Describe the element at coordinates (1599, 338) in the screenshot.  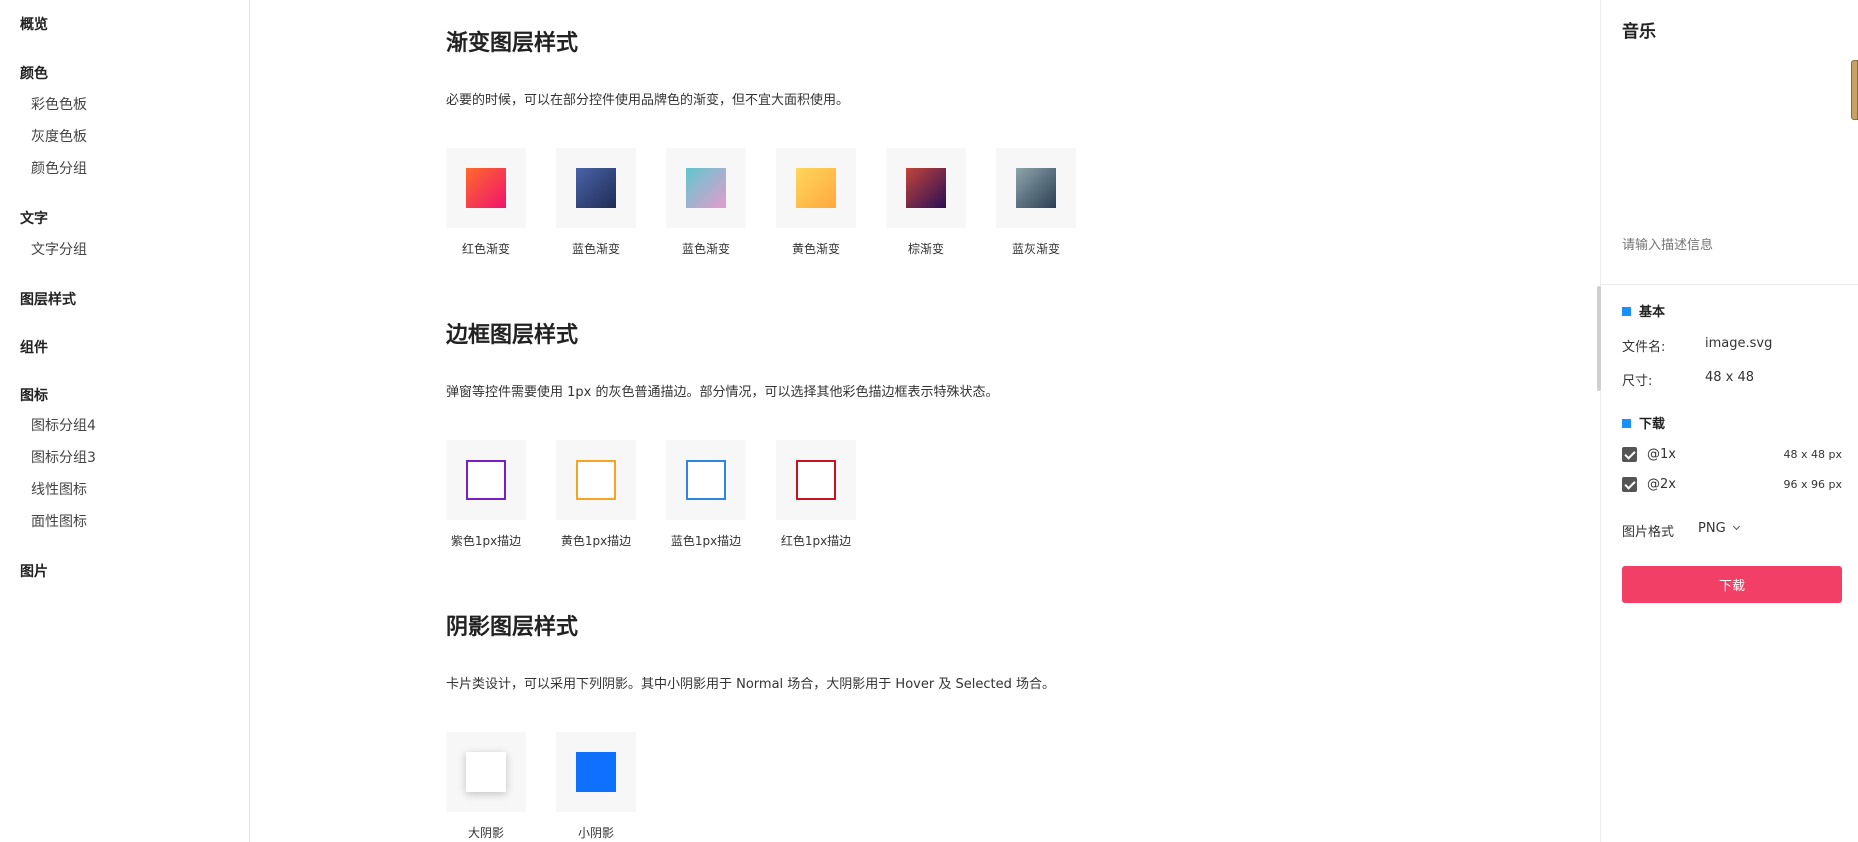
I see `panel-scrollbar` at that location.